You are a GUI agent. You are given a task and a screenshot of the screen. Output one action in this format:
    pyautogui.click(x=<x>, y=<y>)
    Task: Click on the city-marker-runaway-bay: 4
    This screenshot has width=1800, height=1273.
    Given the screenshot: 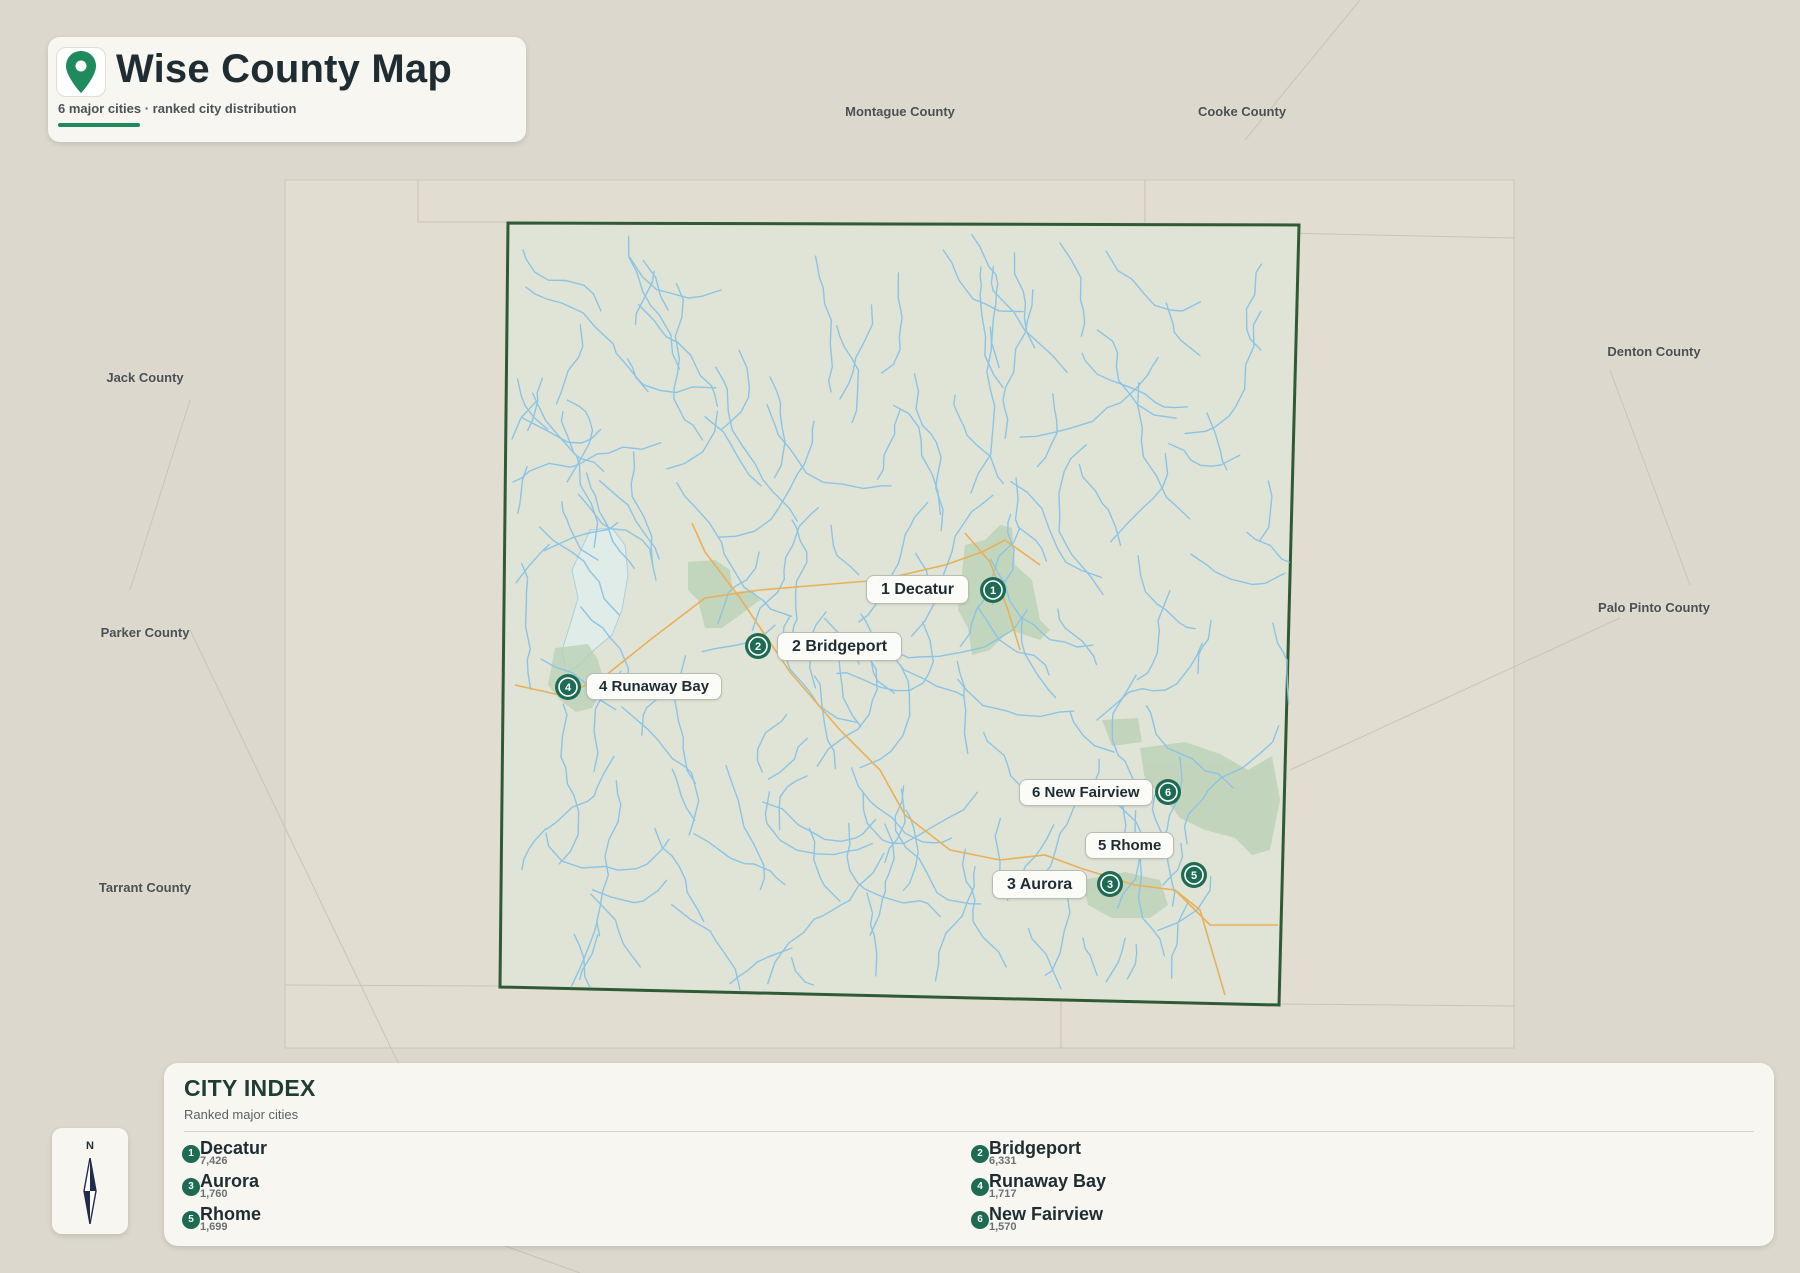 What is the action you would take?
    pyautogui.click(x=568, y=687)
    